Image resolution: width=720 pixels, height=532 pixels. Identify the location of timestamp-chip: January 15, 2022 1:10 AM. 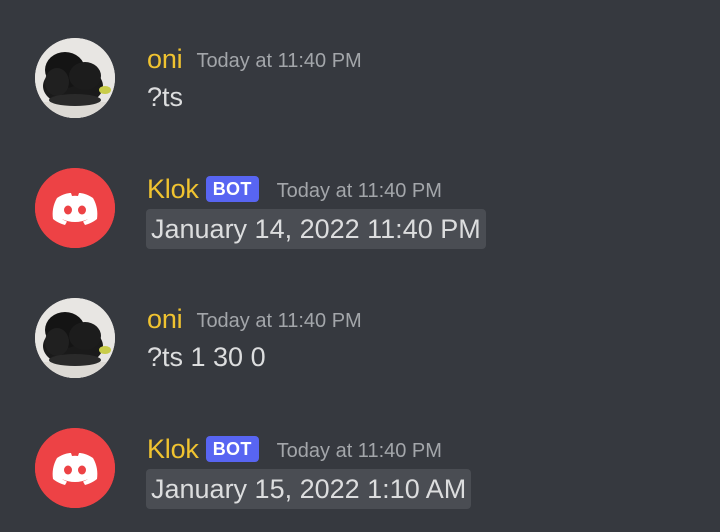
(309, 489).